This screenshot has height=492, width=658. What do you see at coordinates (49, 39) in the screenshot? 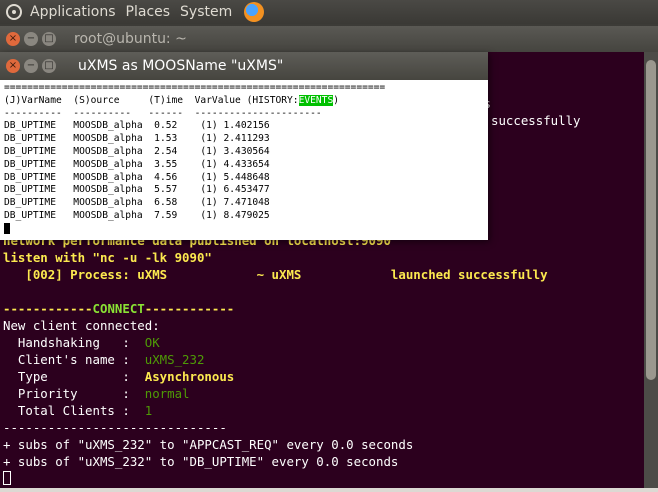
I see `back-maximize-button: □` at bounding box center [49, 39].